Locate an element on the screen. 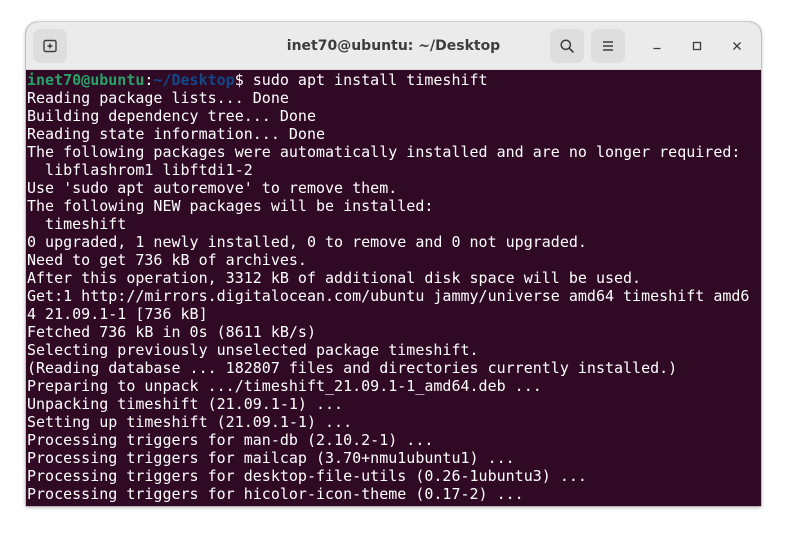  minimize-button is located at coordinates (657, 46).